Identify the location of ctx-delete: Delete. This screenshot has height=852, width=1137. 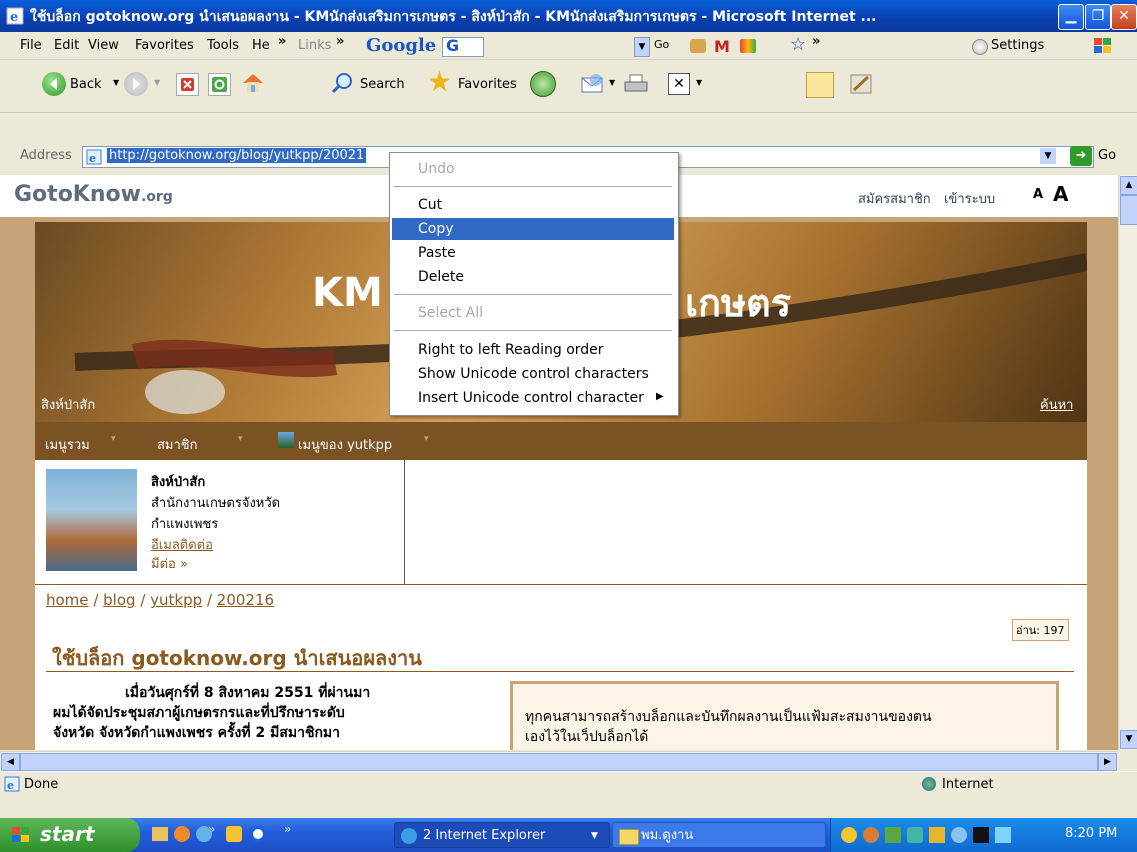
(533, 277).